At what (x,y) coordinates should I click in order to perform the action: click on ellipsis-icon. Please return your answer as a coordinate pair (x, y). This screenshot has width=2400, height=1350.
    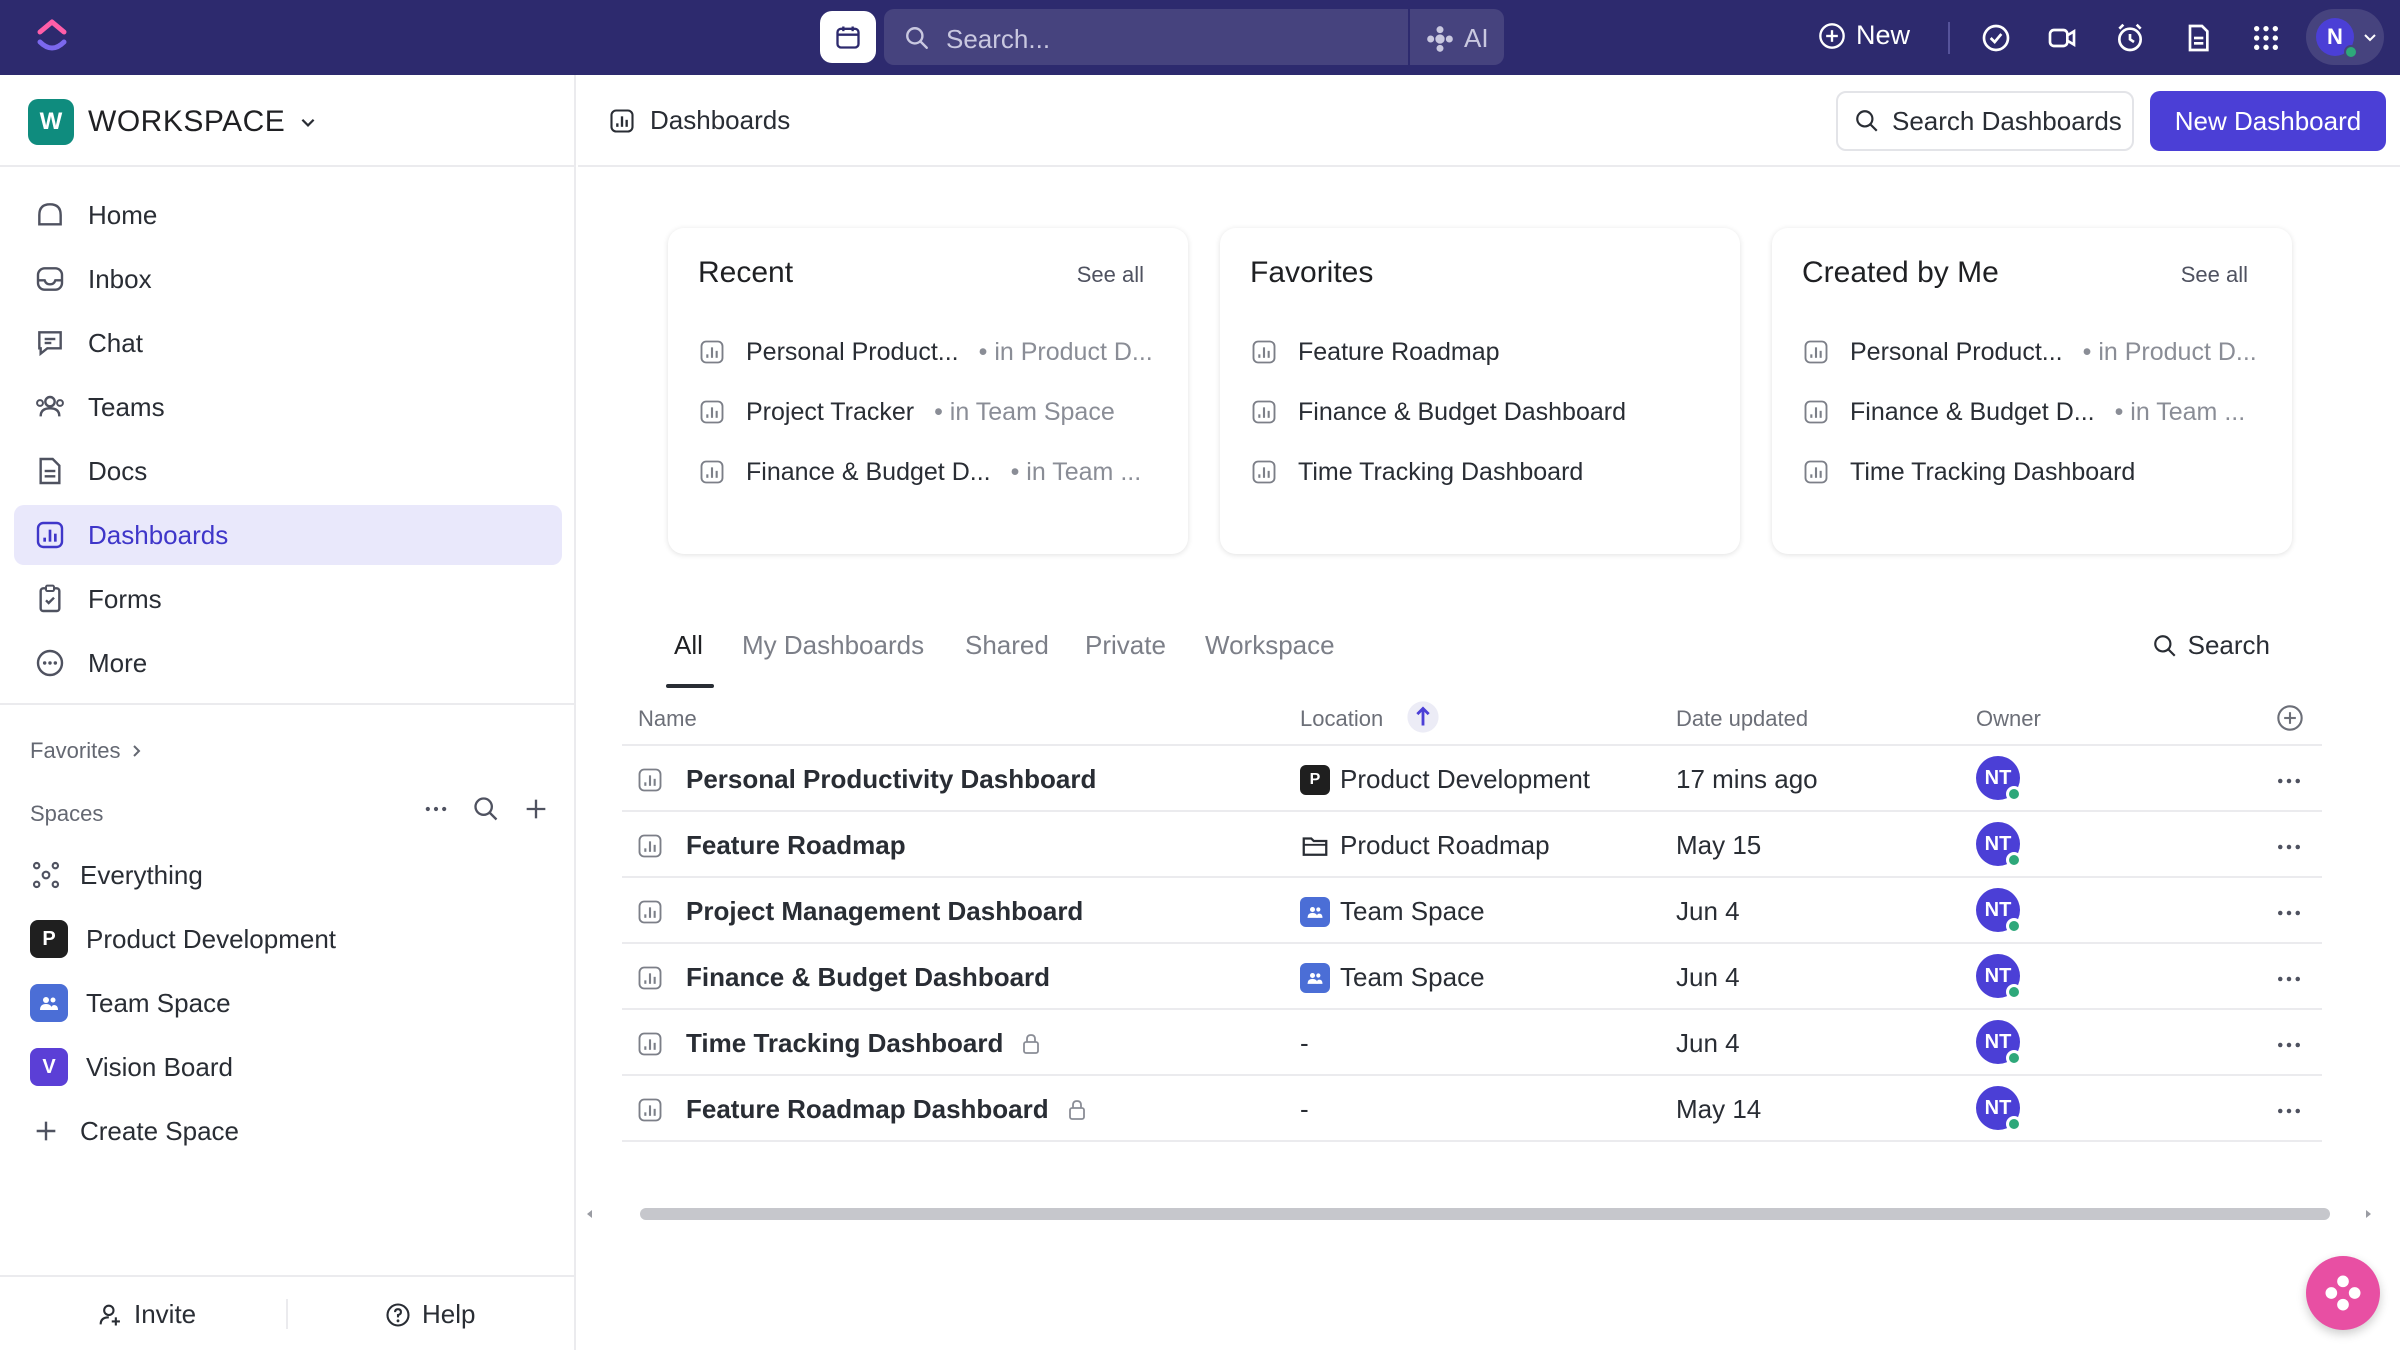
    Looking at the image, I should click on (436, 809).